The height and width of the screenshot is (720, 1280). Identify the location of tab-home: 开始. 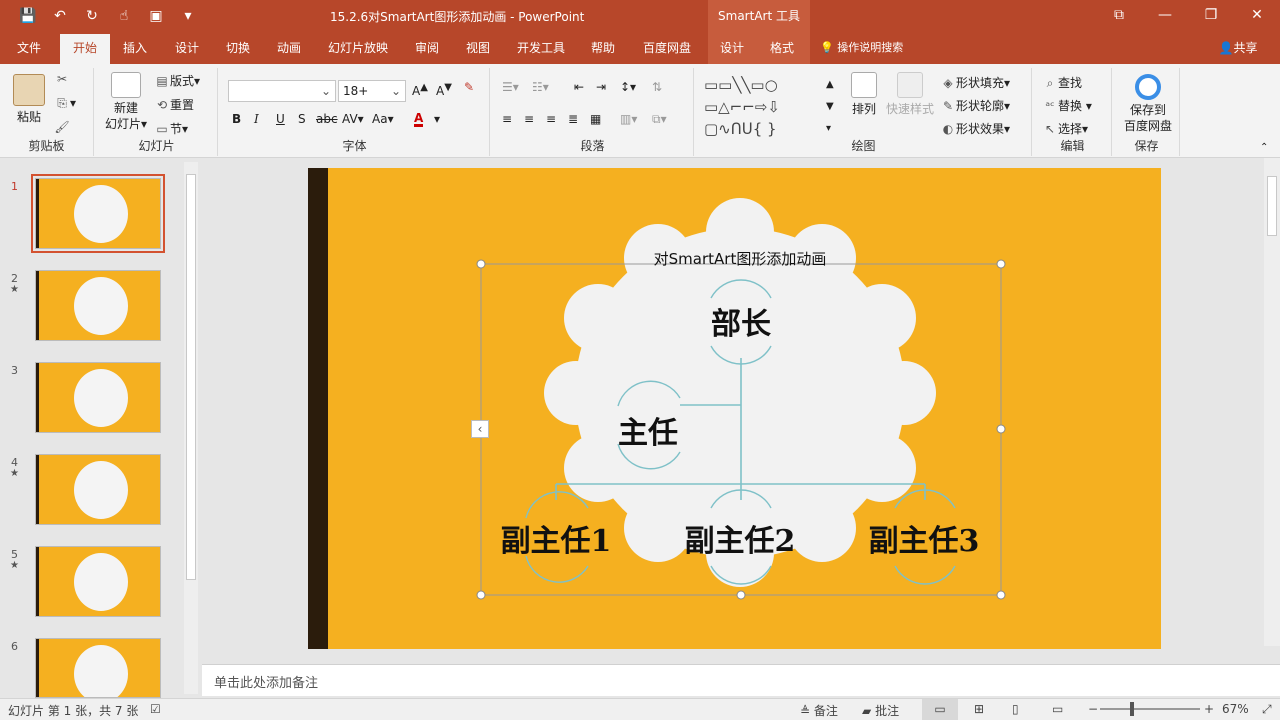
(85, 49).